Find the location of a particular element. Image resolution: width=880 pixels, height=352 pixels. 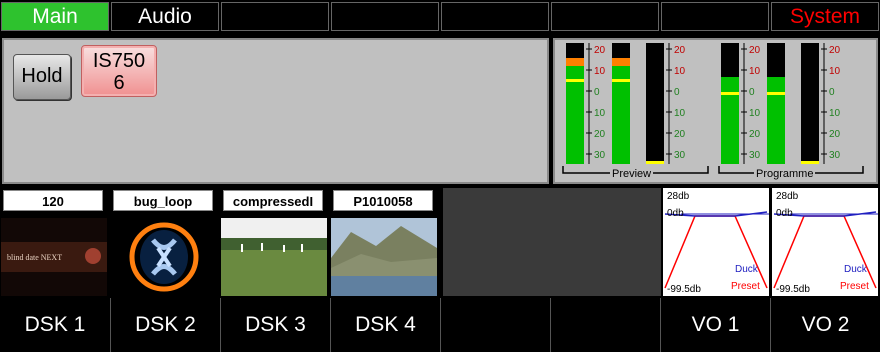

meter-scale-1-svg: 20 10 0 10 20 30 is located at coordinates (596, 103).